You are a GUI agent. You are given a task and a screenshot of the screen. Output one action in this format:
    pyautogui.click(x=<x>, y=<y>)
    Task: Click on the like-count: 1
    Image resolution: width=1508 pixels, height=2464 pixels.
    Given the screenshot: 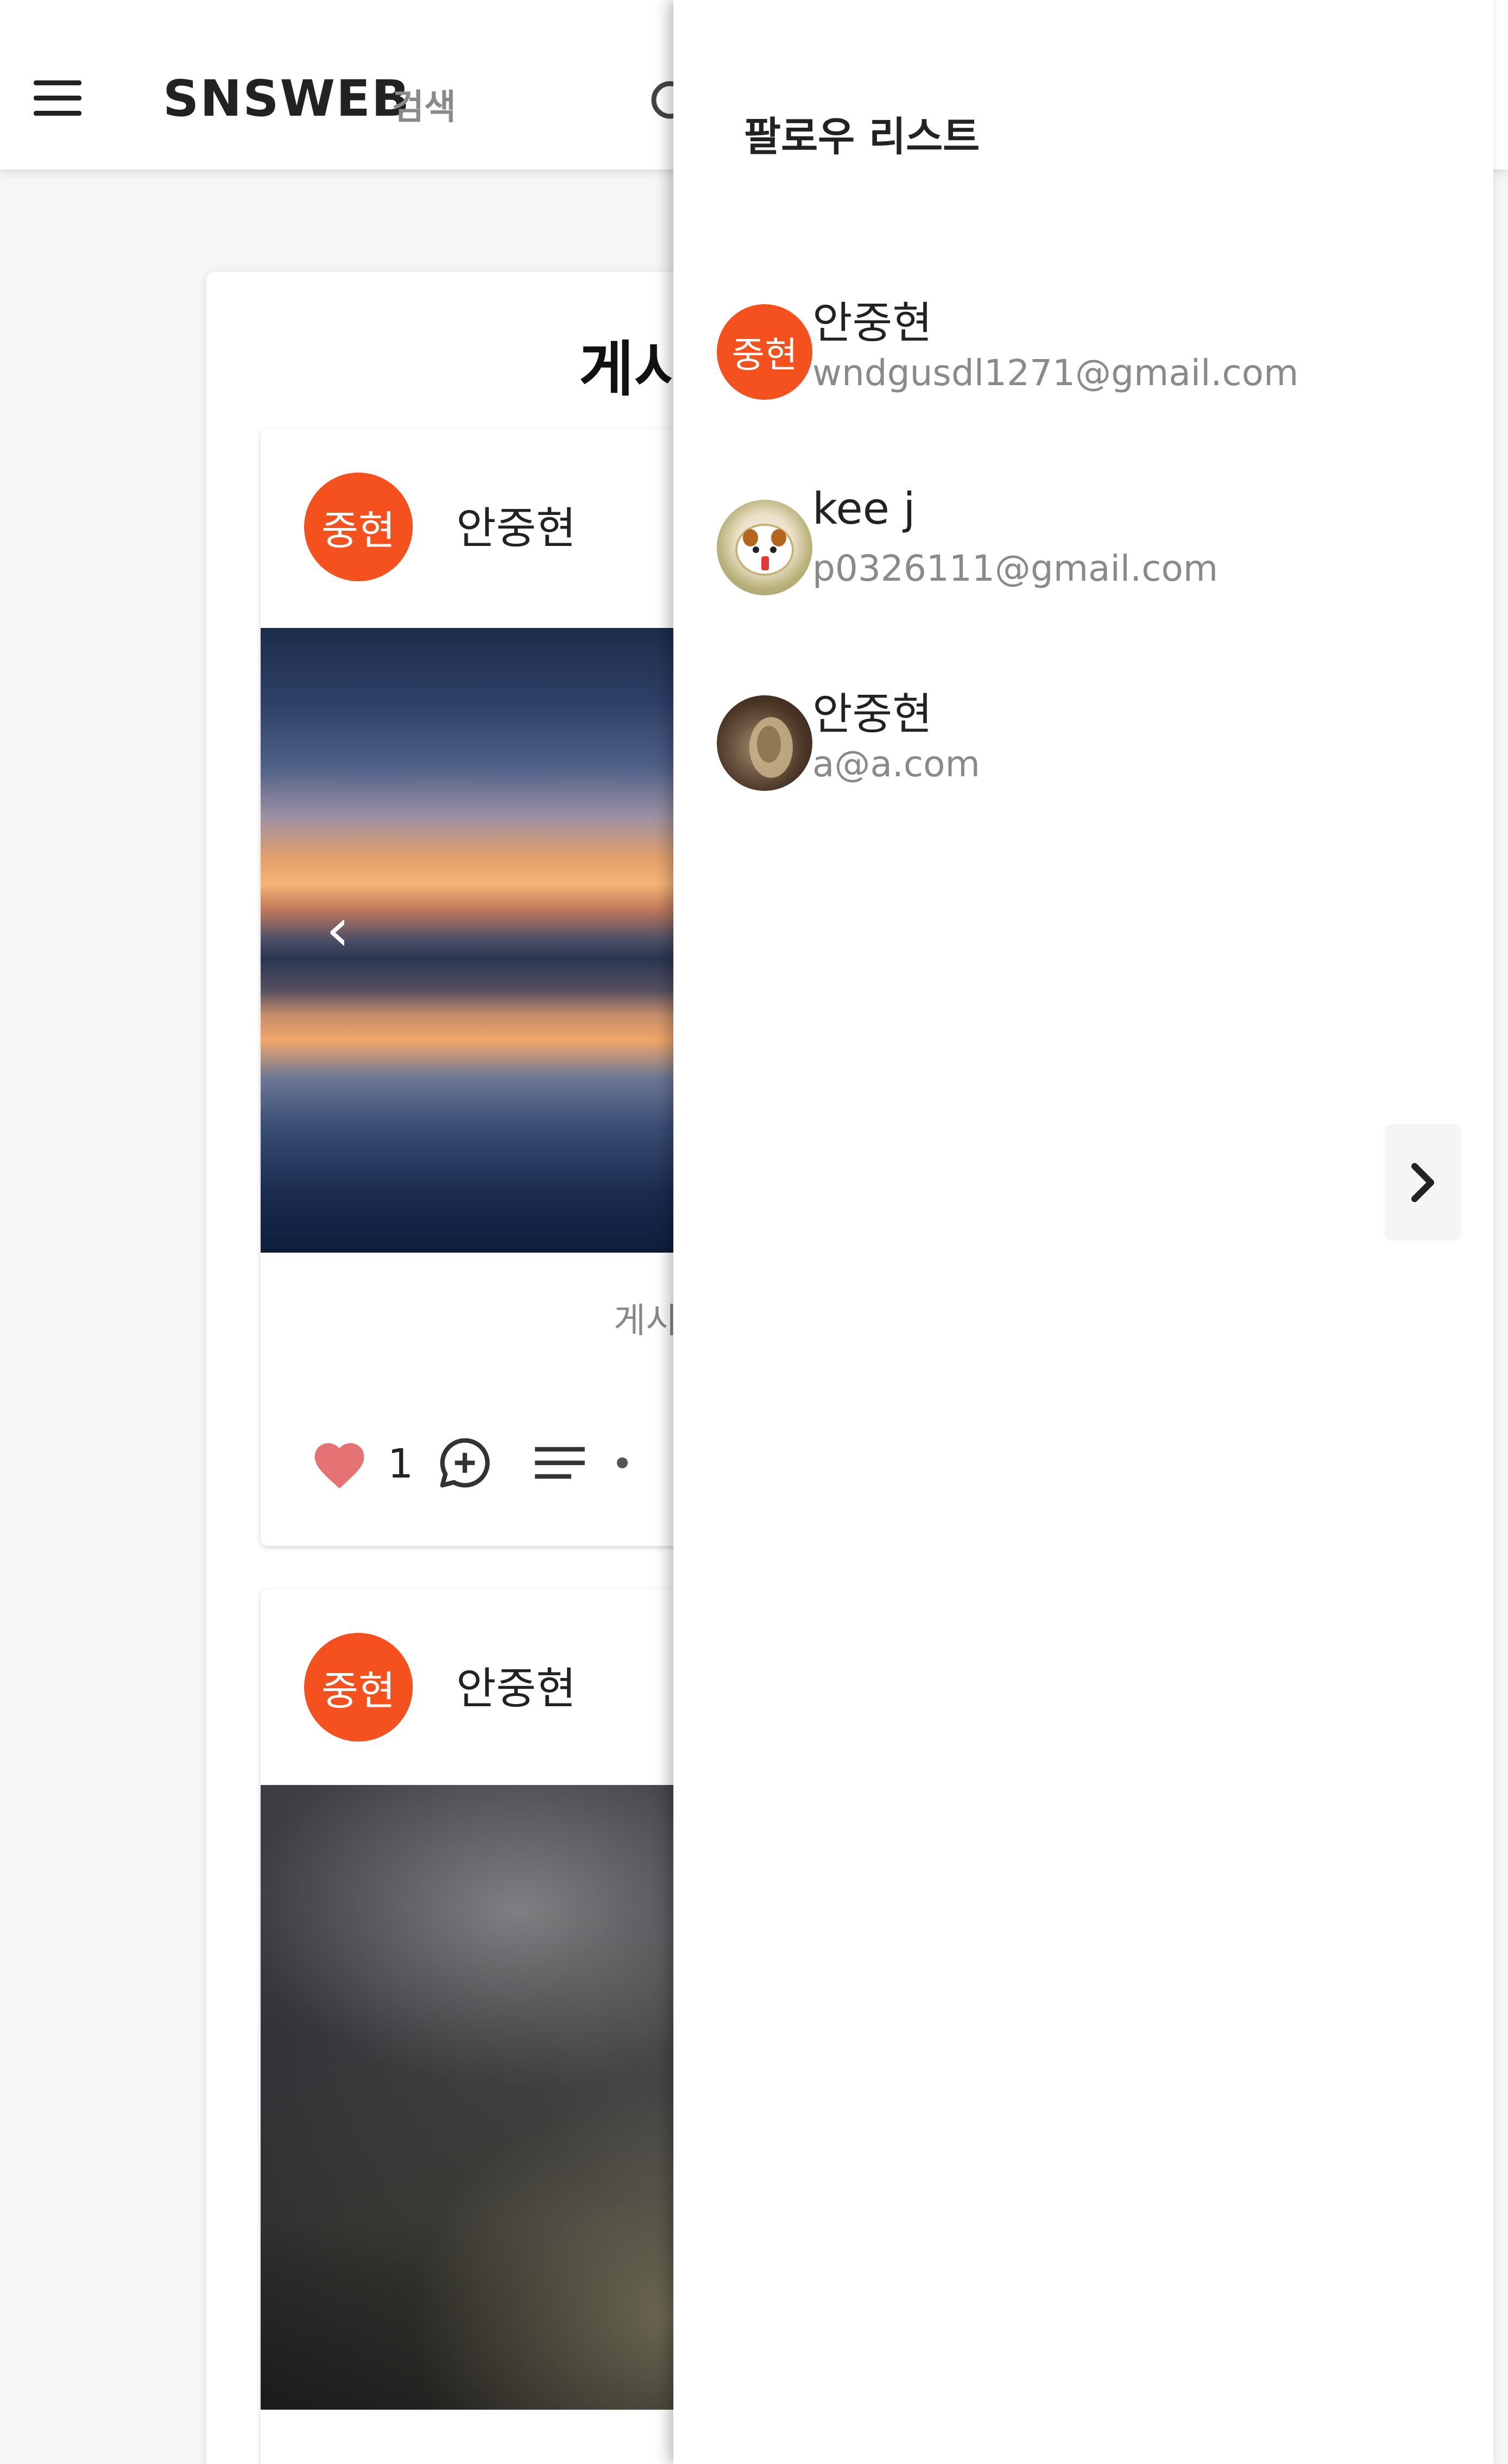 What is the action you would take?
    pyautogui.click(x=401, y=1464)
    